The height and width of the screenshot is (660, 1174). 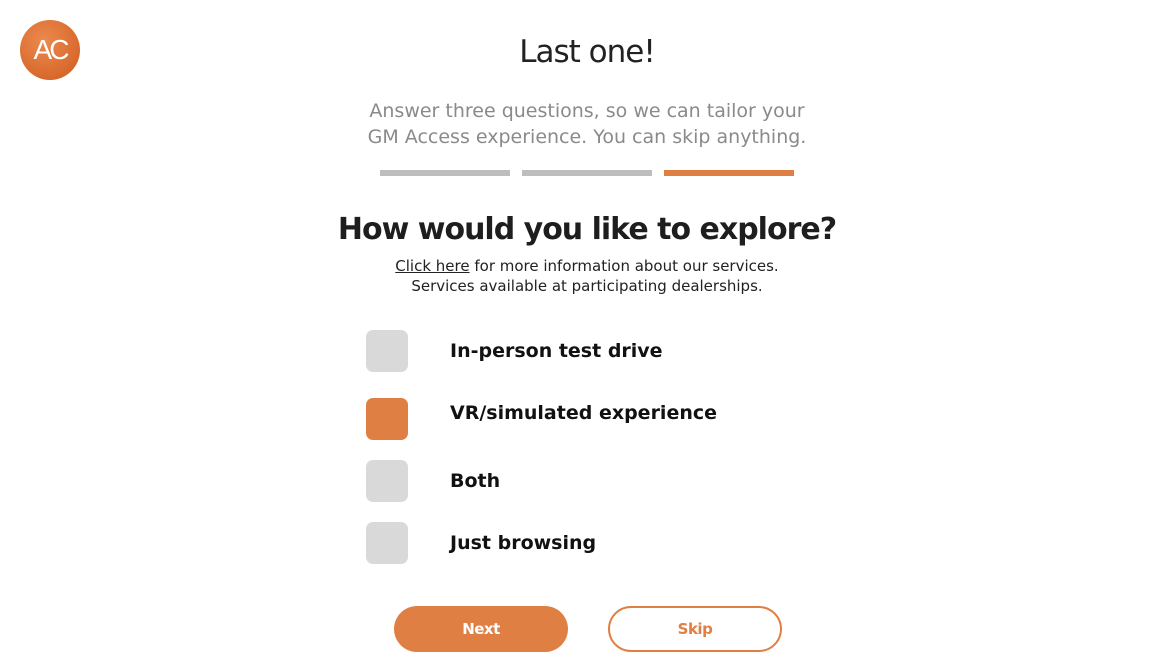 I want to click on option-in-person-test-drive: In-person test drive, so click(x=596, y=351).